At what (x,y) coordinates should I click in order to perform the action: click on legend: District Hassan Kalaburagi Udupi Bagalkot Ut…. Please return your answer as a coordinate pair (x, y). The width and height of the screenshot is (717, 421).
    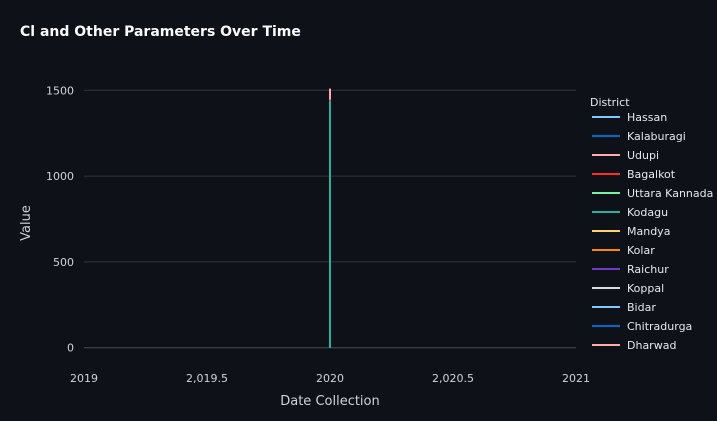
    Looking at the image, I should click on (651, 224).